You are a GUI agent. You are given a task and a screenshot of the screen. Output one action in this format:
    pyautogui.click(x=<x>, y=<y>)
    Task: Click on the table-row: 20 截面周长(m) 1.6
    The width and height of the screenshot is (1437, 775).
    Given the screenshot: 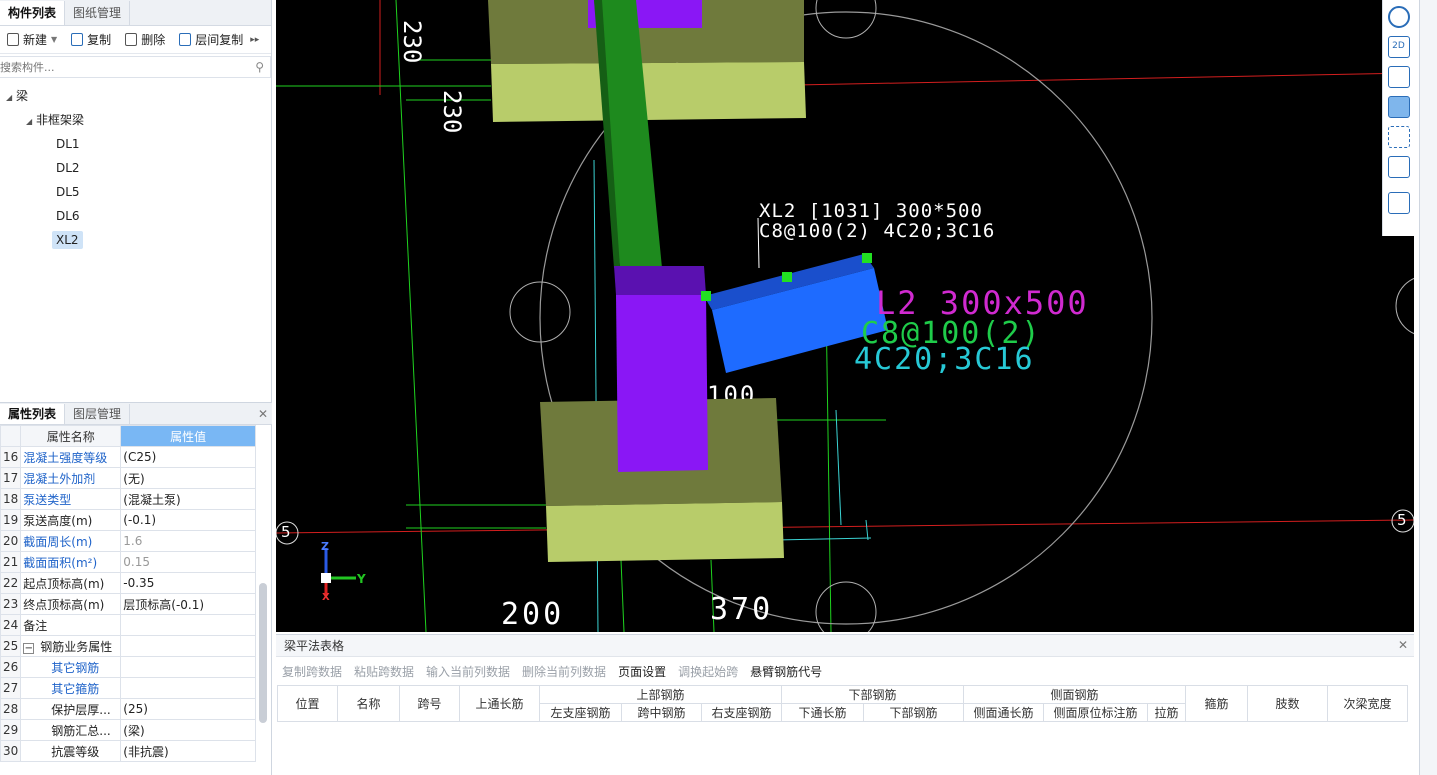 What is the action you would take?
    pyautogui.click(x=128, y=541)
    